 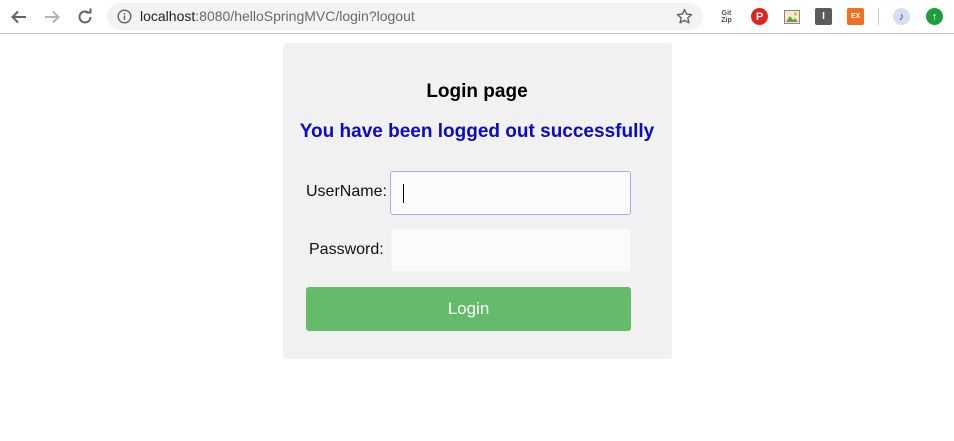 What do you see at coordinates (510, 193) in the screenshot?
I see `username-input` at bounding box center [510, 193].